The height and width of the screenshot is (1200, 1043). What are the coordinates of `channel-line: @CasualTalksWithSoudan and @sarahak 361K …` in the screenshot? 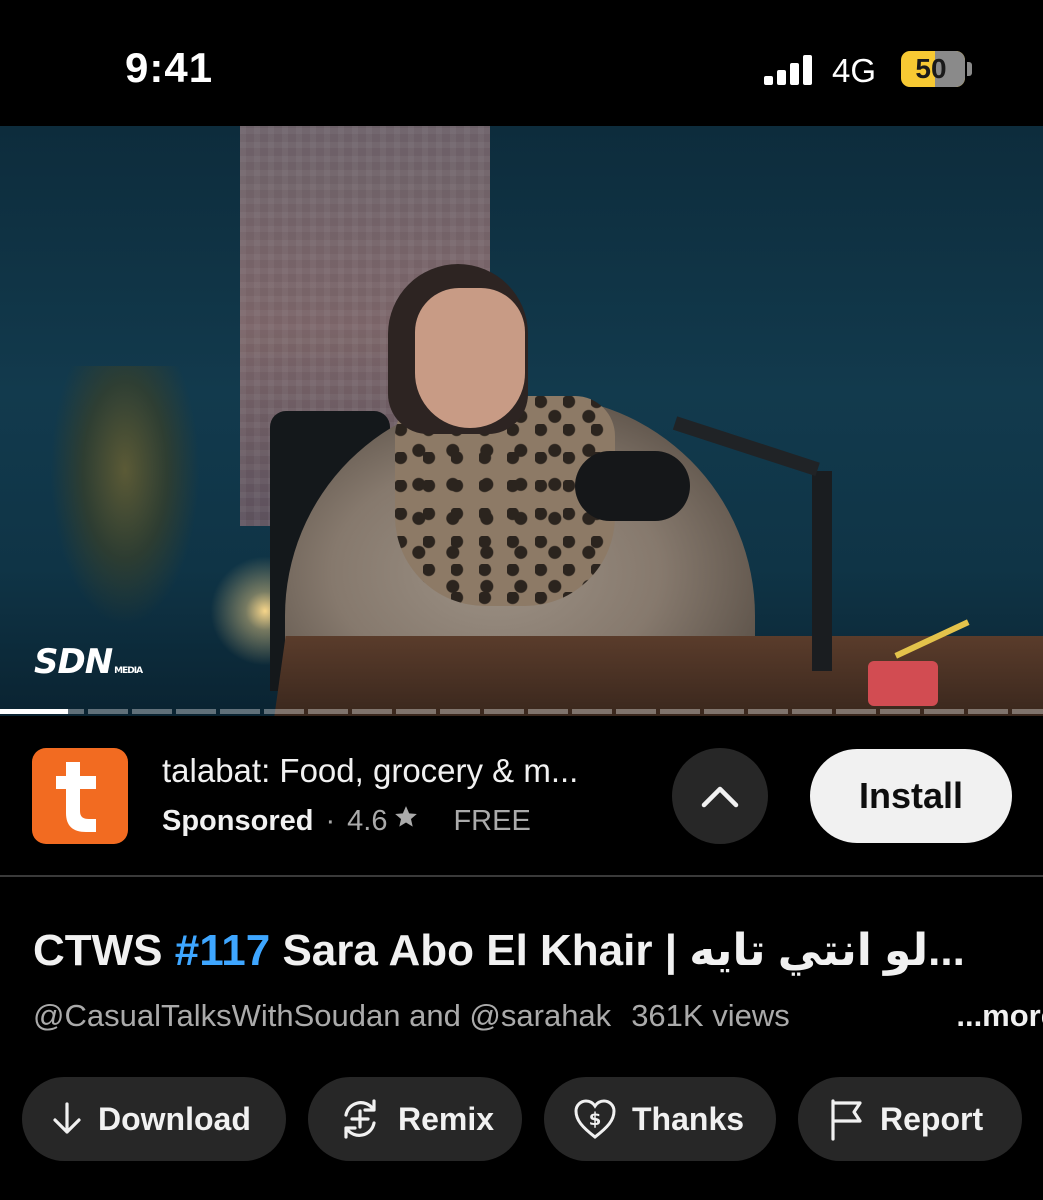 It's located at (538, 1016).